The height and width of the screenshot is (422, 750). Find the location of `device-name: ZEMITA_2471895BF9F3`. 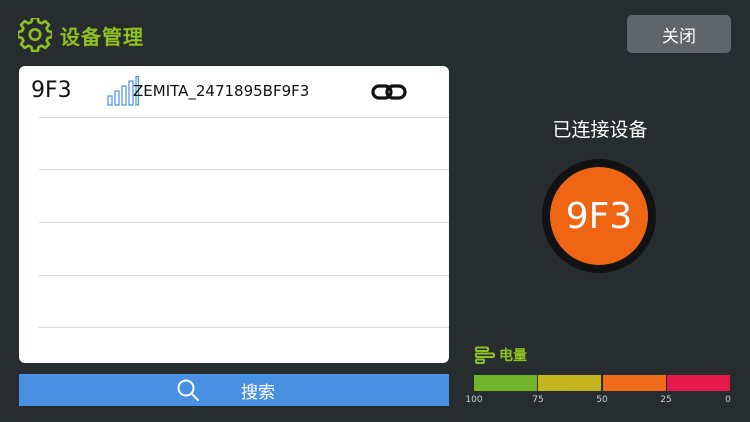

device-name: ZEMITA_2471895BF9F3 is located at coordinates (221, 91).